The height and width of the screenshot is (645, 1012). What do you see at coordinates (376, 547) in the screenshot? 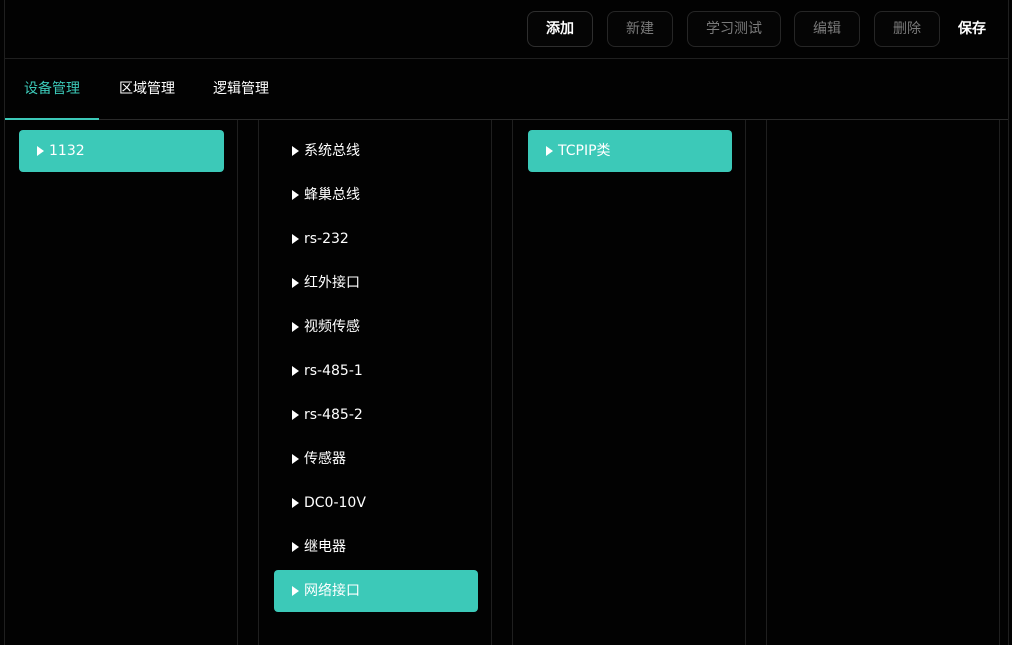
I see `interface-item-relay: 继电器` at bounding box center [376, 547].